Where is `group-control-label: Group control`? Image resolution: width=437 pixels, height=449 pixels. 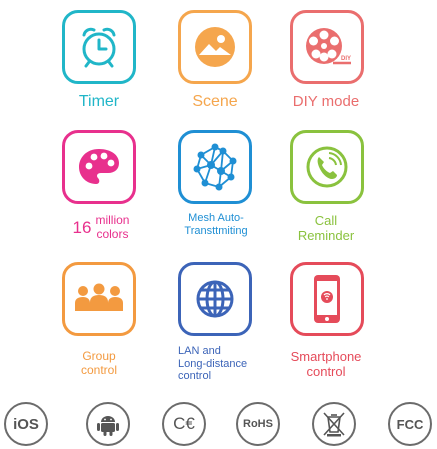
group-control-label: Group control is located at coordinates (99, 363).